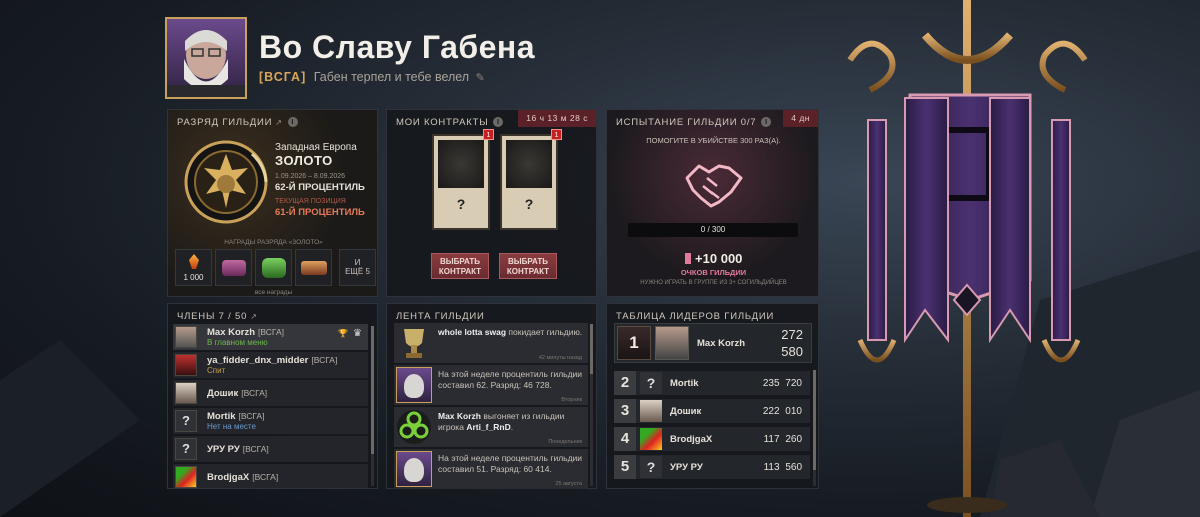 The height and width of the screenshot is (517, 1200). I want to click on member-row: ya_fidder_dnx_midder [ВСГА] Спит, so click(270, 365).